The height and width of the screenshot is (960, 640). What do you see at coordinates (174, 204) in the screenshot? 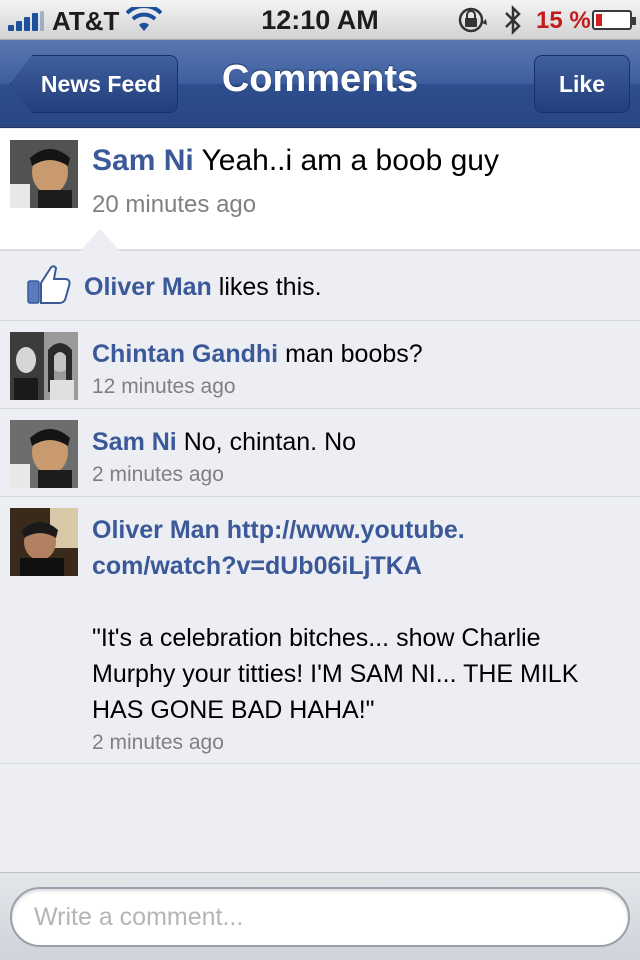
I see `post-timestamp: 20 minutes ago` at bounding box center [174, 204].